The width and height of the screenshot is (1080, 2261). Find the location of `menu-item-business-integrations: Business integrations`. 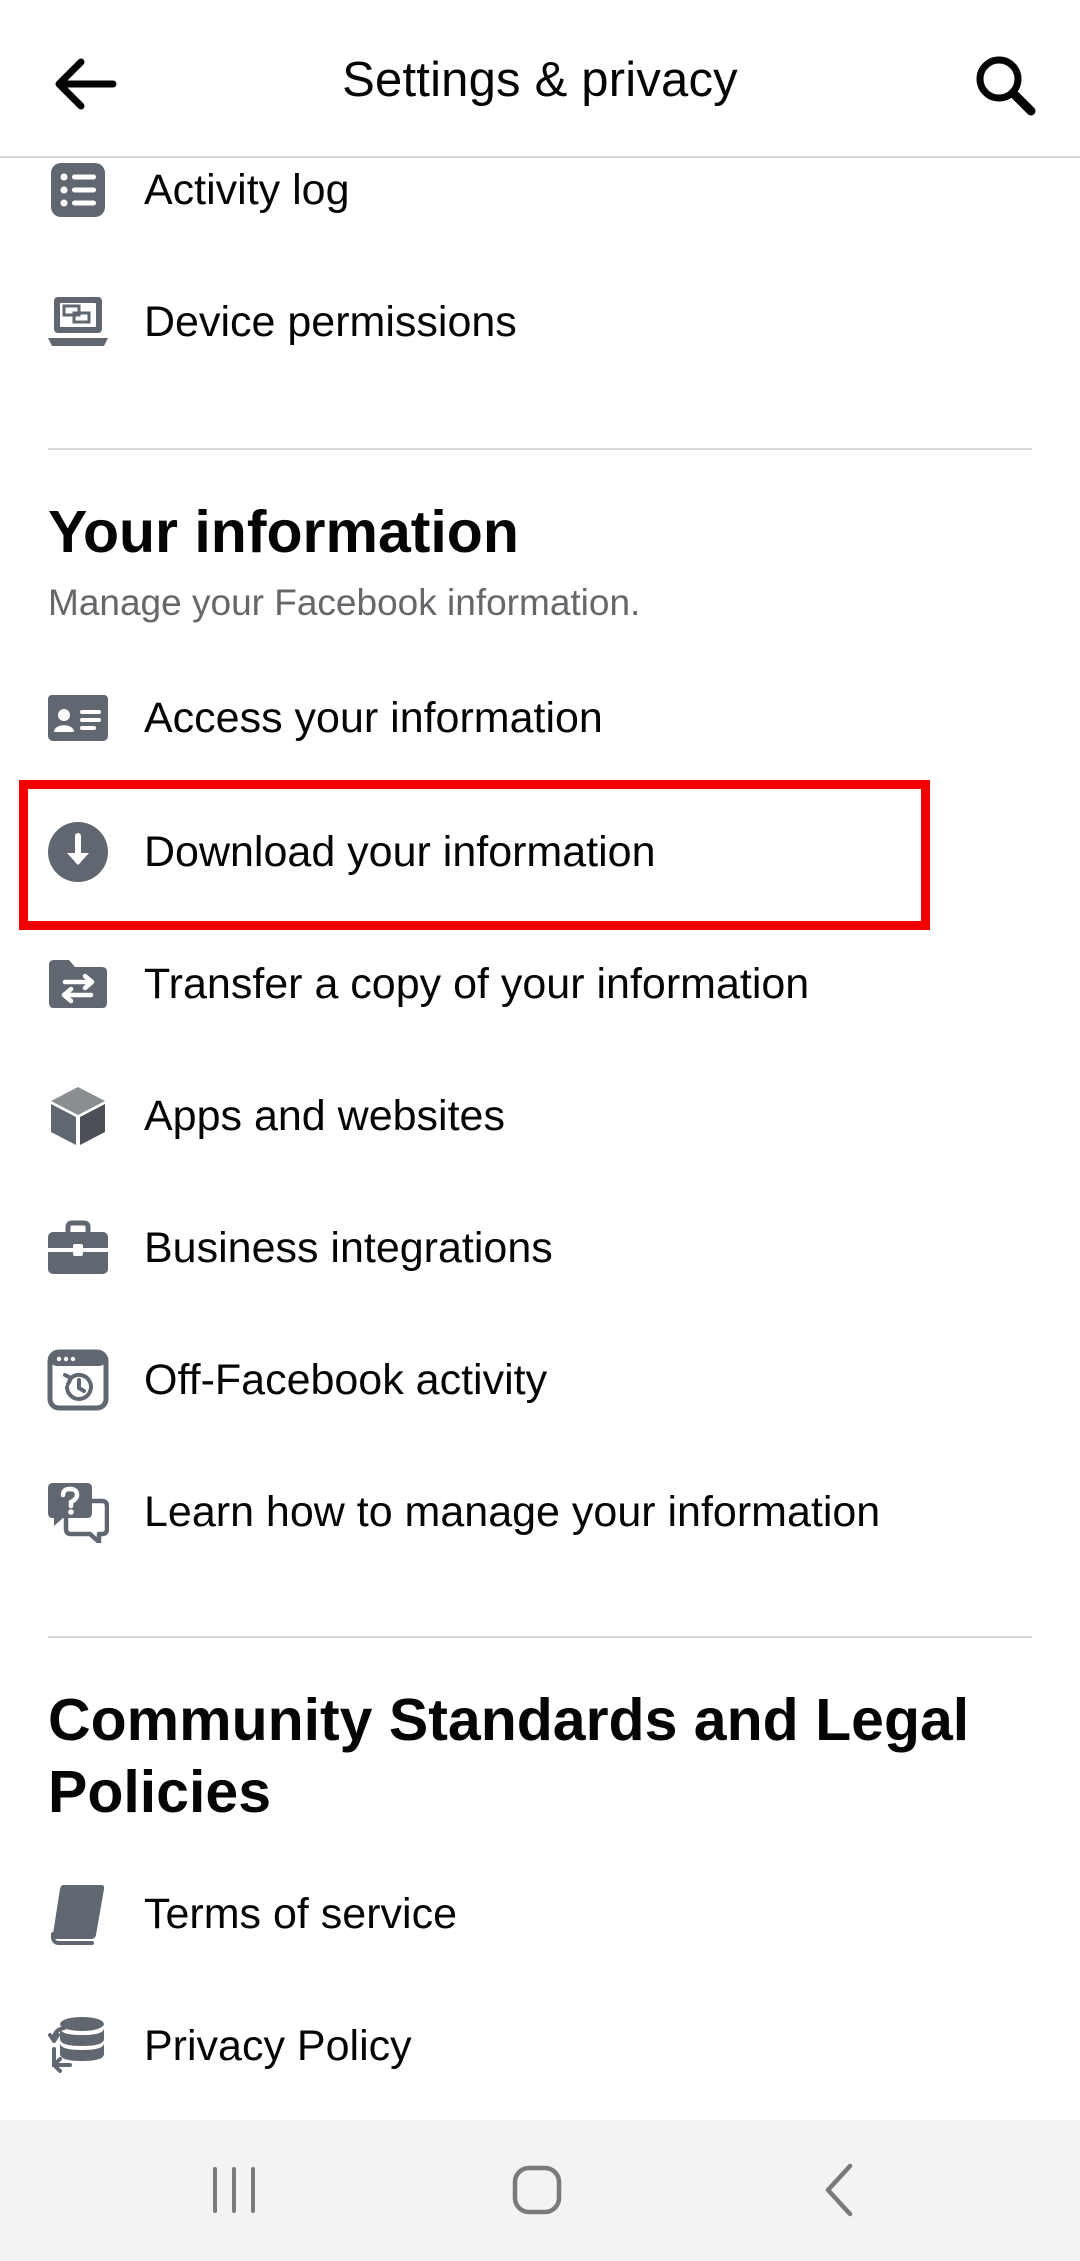

menu-item-business-integrations: Business integrations is located at coordinates (540, 1248).